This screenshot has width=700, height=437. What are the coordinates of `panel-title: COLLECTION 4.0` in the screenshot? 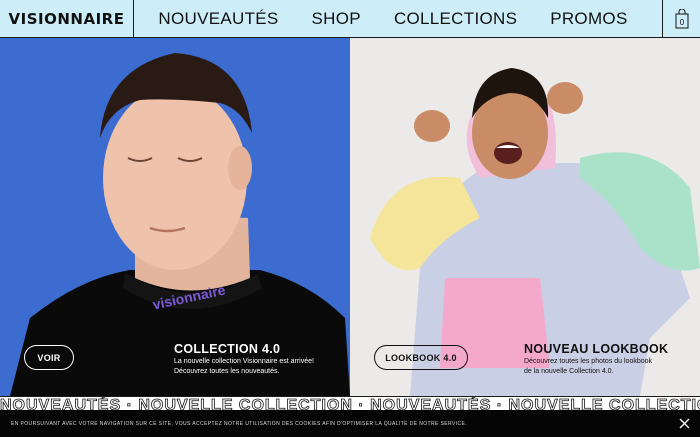 It's located at (227, 349).